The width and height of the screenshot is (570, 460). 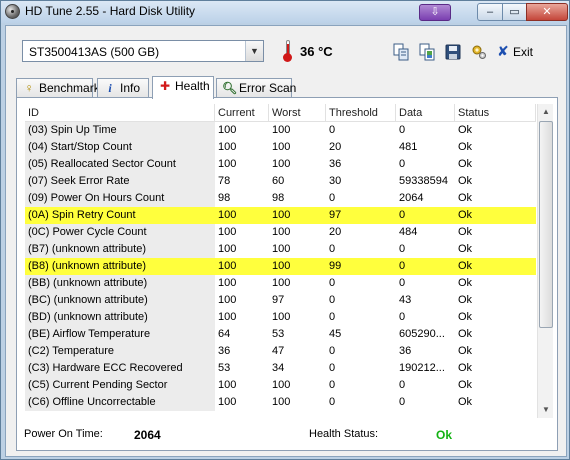 I want to click on tab-label: Info, so click(x=130, y=88).